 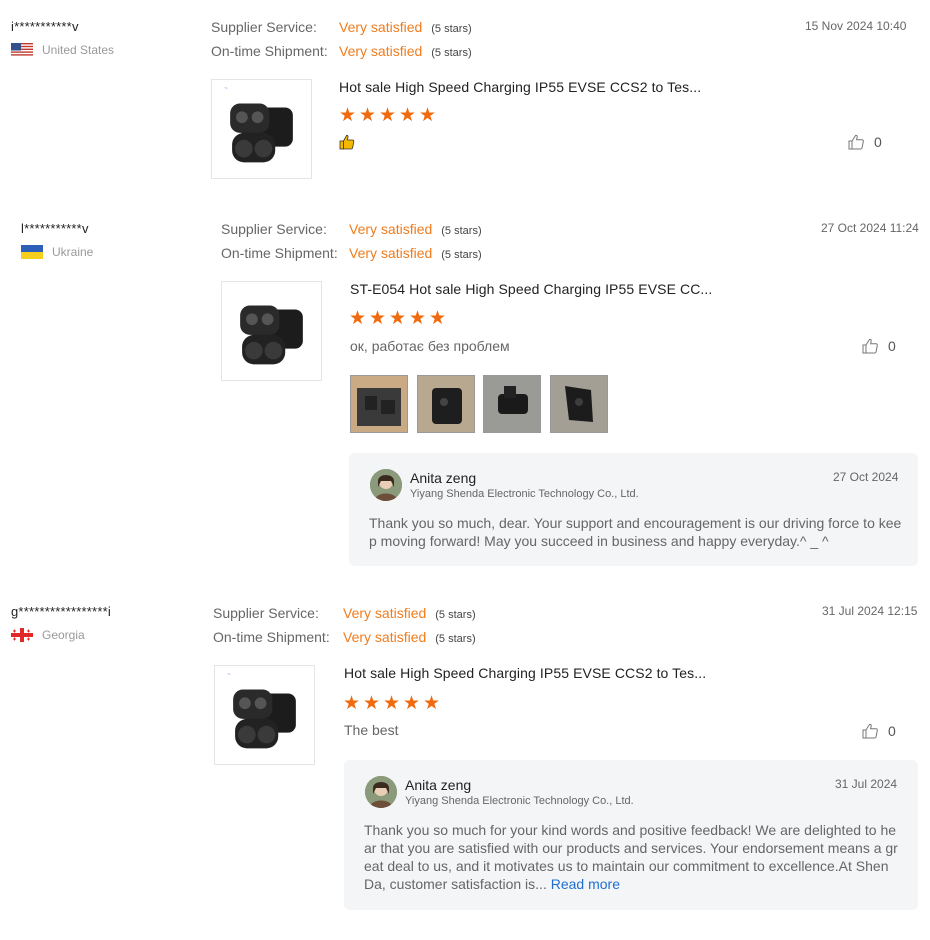 I want to click on reviewer-name: i***********v, so click(x=45, y=26).